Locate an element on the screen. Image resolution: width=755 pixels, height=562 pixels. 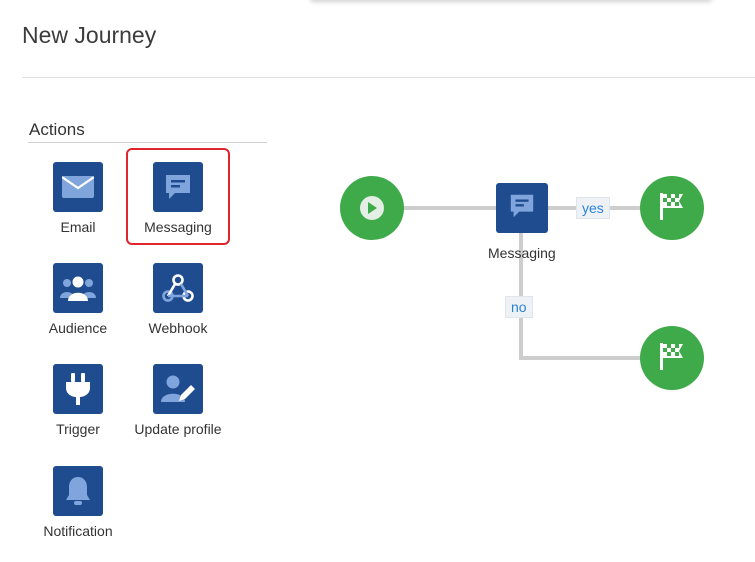
action-trigger: Trigger is located at coordinates (78, 405).